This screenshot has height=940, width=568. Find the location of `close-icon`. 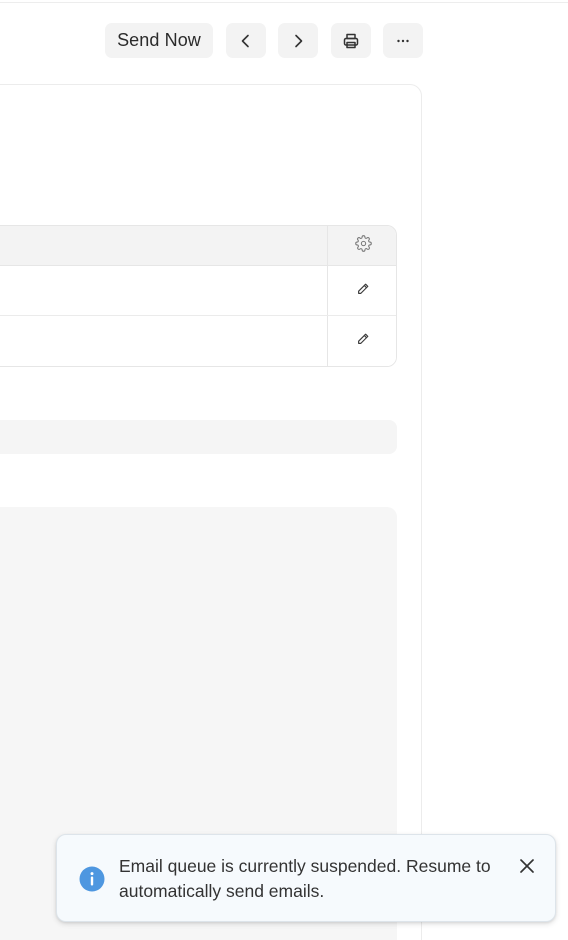

close-icon is located at coordinates (527, 868).